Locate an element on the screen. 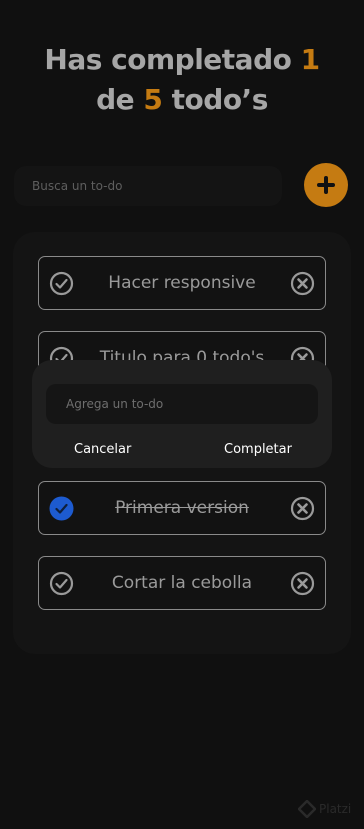 The width and height of the screenshot is (364, 829). todo-item: Primera version is located at coordinates (182, 508).